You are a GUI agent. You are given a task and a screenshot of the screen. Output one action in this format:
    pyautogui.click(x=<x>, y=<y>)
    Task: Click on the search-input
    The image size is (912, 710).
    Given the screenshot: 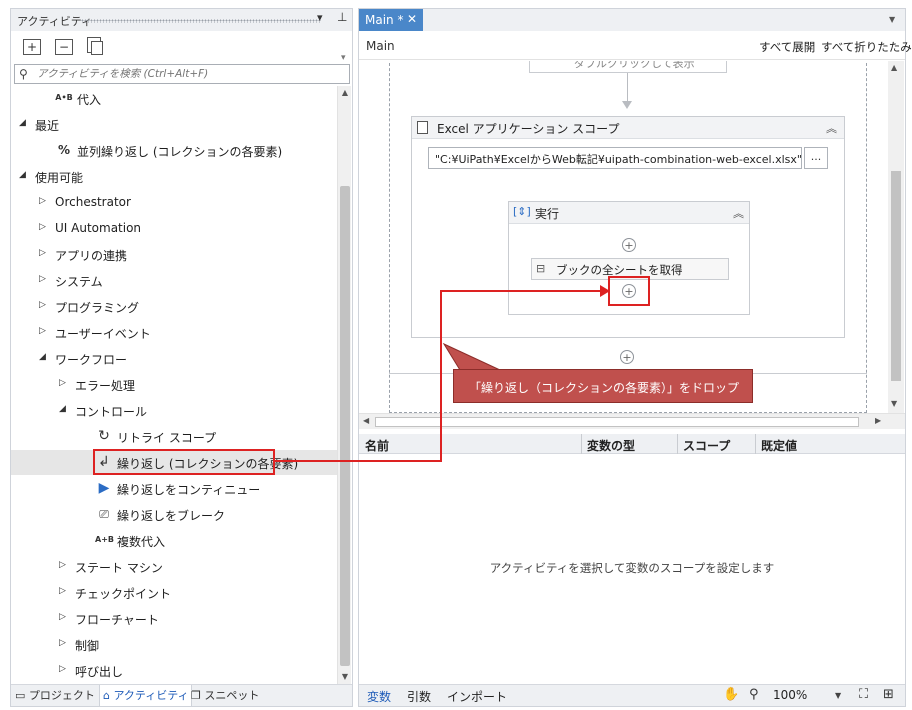 What is the action you would take?
    pyautogui.click(x=187, y=74)
    